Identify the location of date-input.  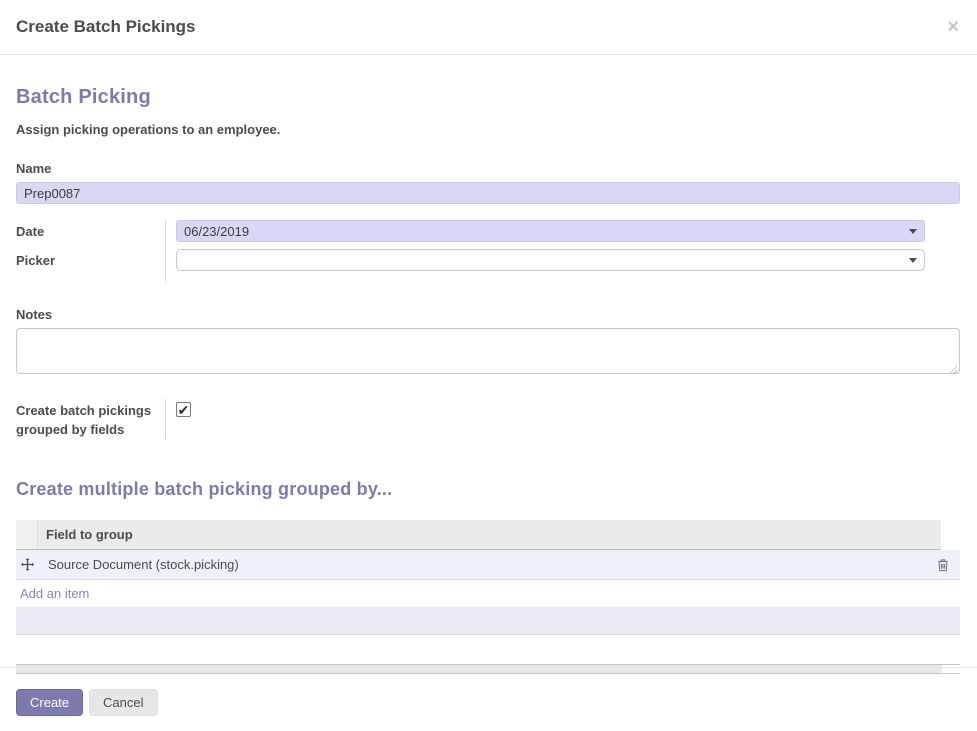
(550, 231).